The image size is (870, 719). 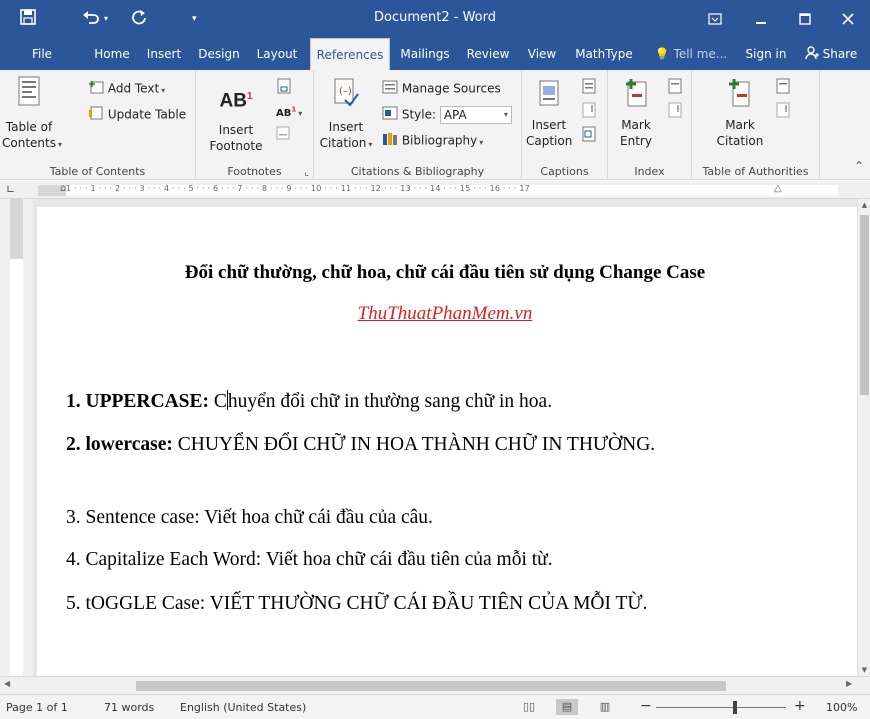 What do you see at coordinates (481, 142) in the screenshot?
I see `dropdown-arrow-icon: ▾` at bounding box center [481, 142].